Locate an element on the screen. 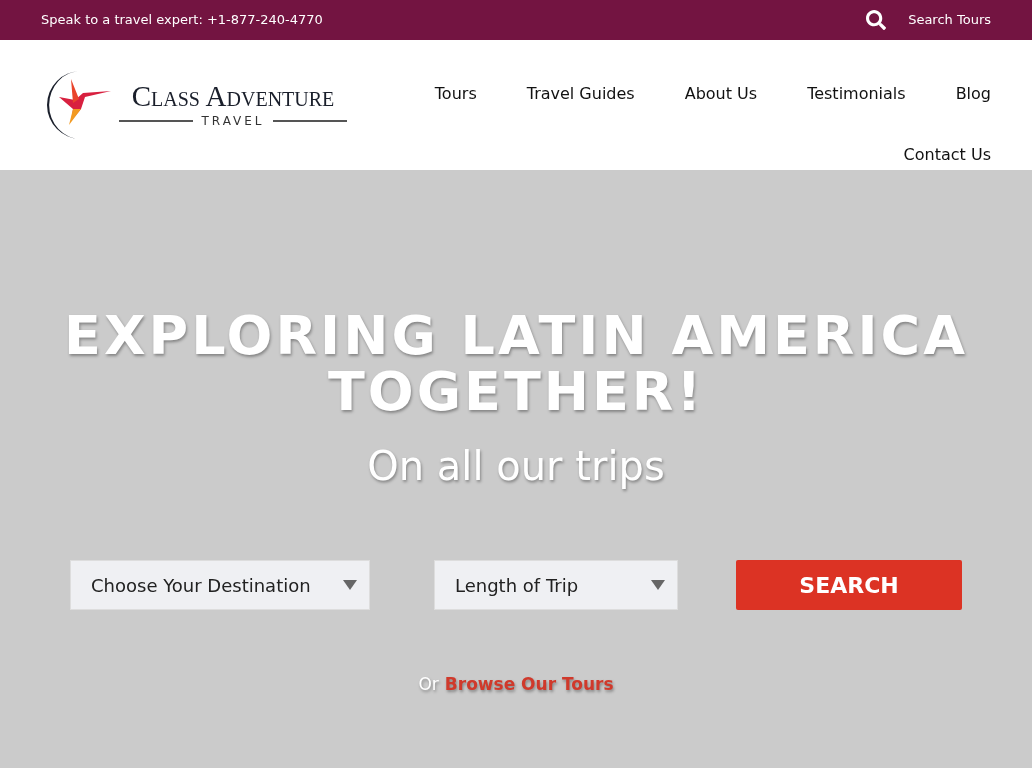 This screenshot has width=1032, height=768. nav-link: Travel Guides is located at coordinates (580, 94).